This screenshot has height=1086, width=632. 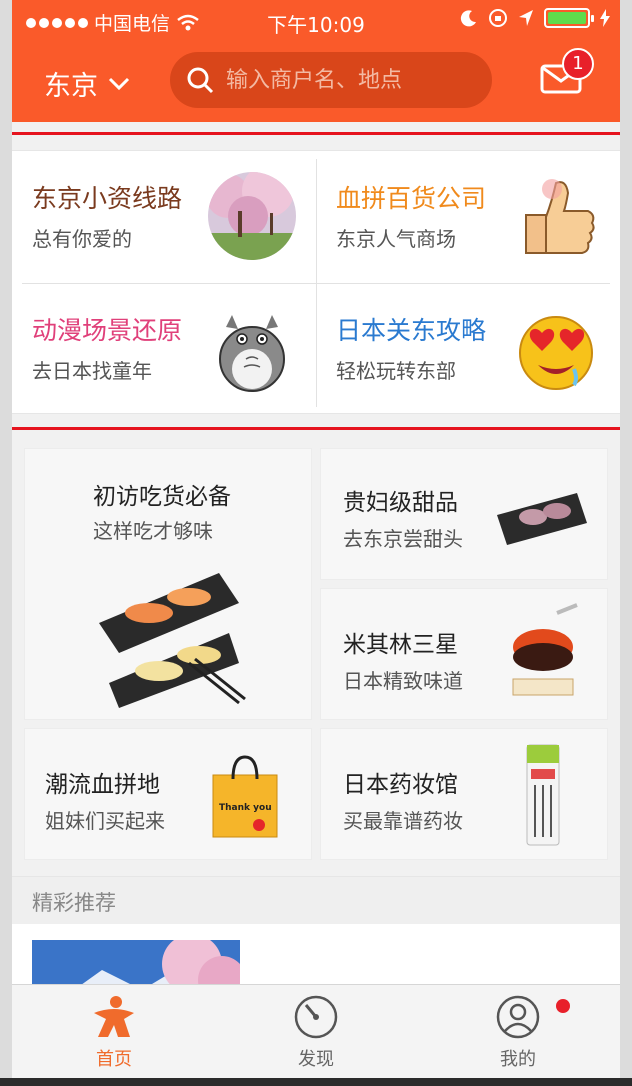 I want to click on home-icon, so click(x=114, y=1016).